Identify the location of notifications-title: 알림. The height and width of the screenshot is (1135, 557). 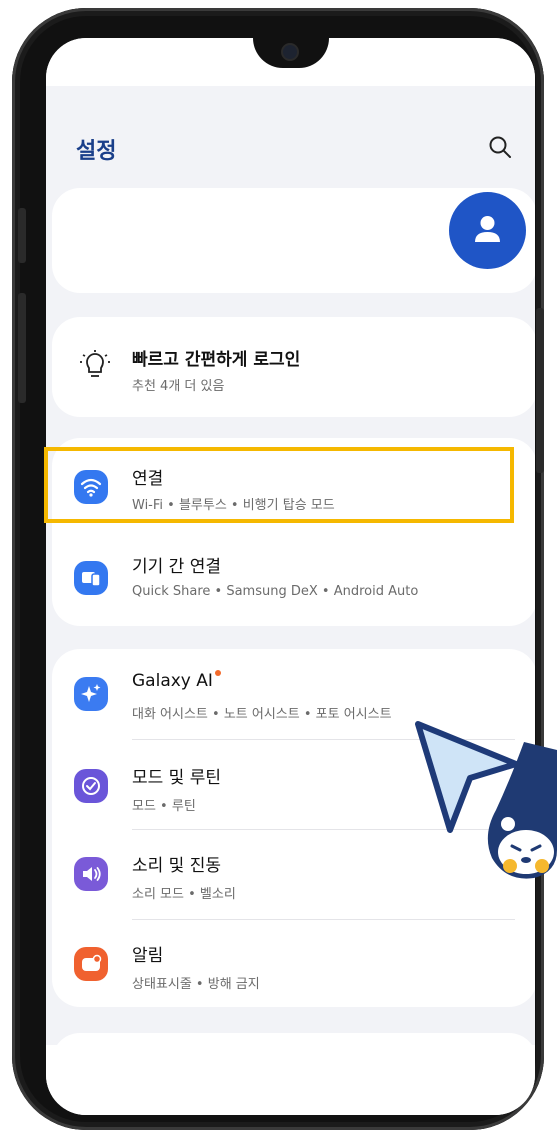
(148, 956).